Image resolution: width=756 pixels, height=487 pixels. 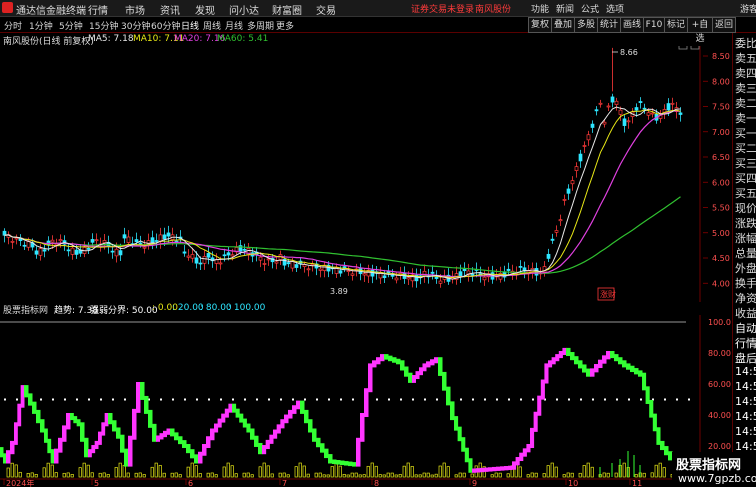 I want to click on side-panel-item: 卖三, so click(x=745, y=88).